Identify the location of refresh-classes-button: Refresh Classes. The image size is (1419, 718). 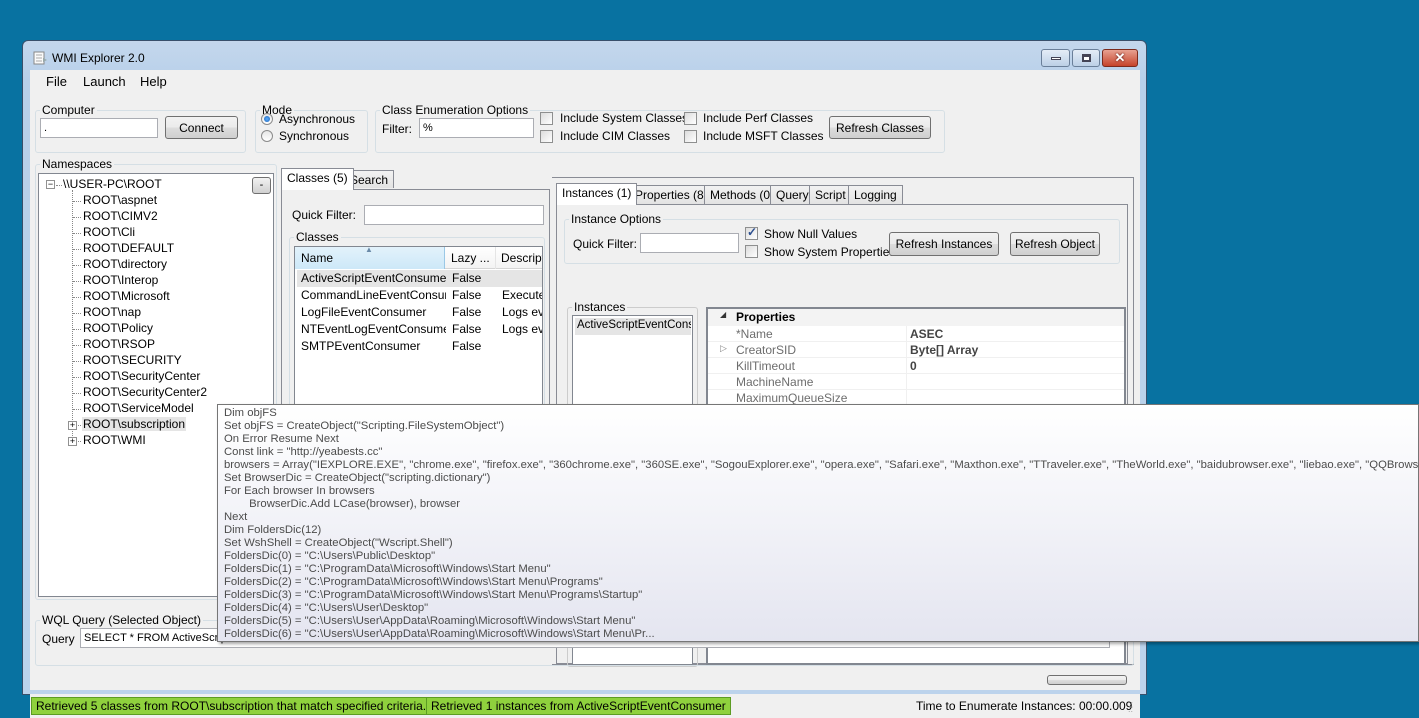
(880, 127).